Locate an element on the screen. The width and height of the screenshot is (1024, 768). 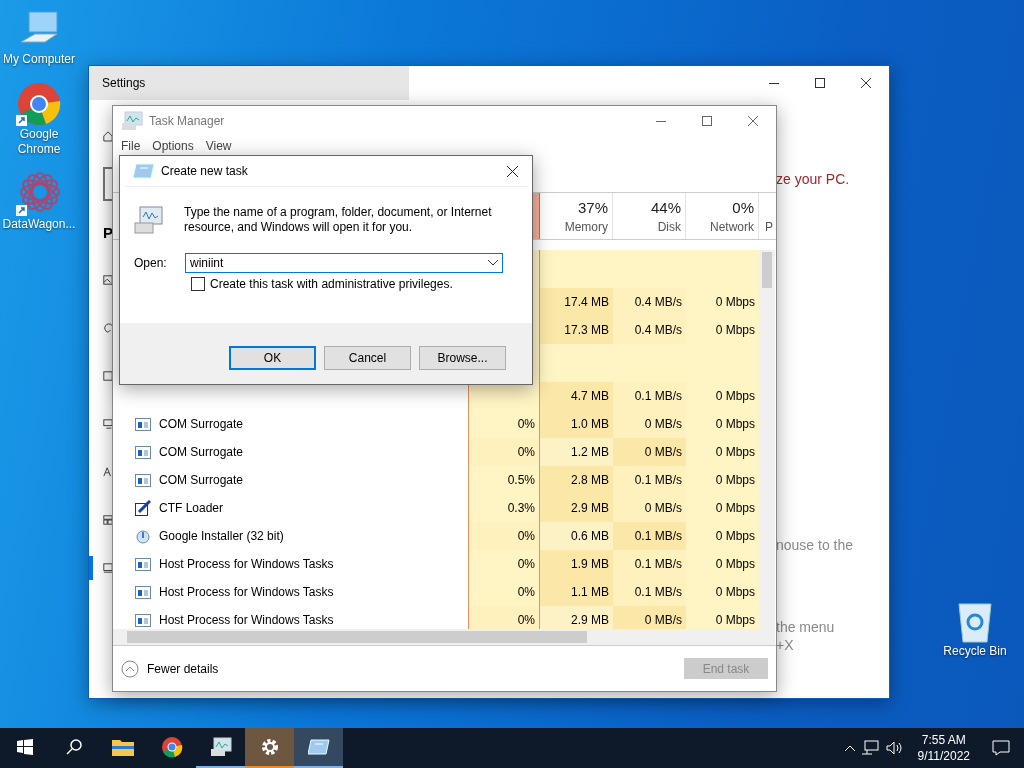
computer-monitor-icon is located at coordinates (149, 220).